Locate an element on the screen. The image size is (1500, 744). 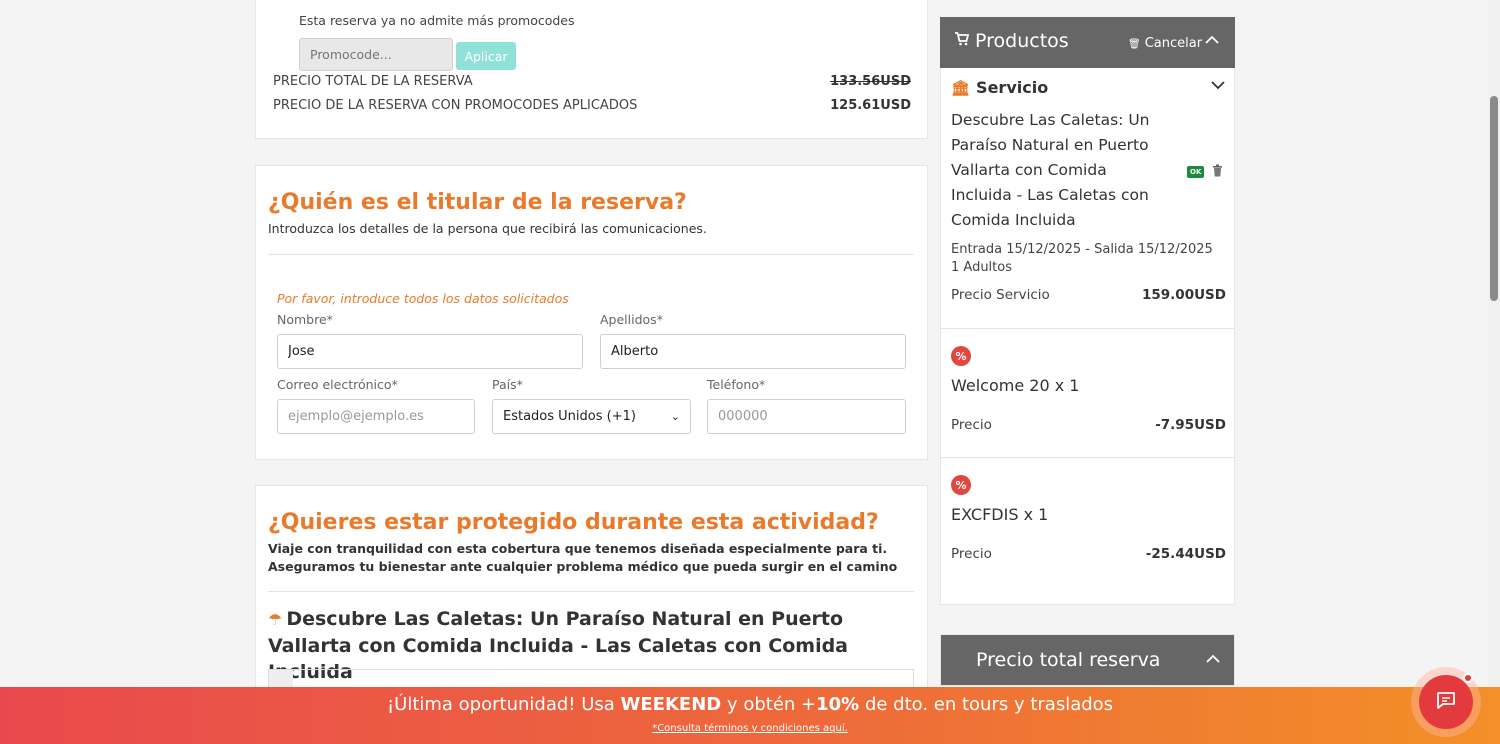
ok-badge: OK is located at coordinates (1196, 172).